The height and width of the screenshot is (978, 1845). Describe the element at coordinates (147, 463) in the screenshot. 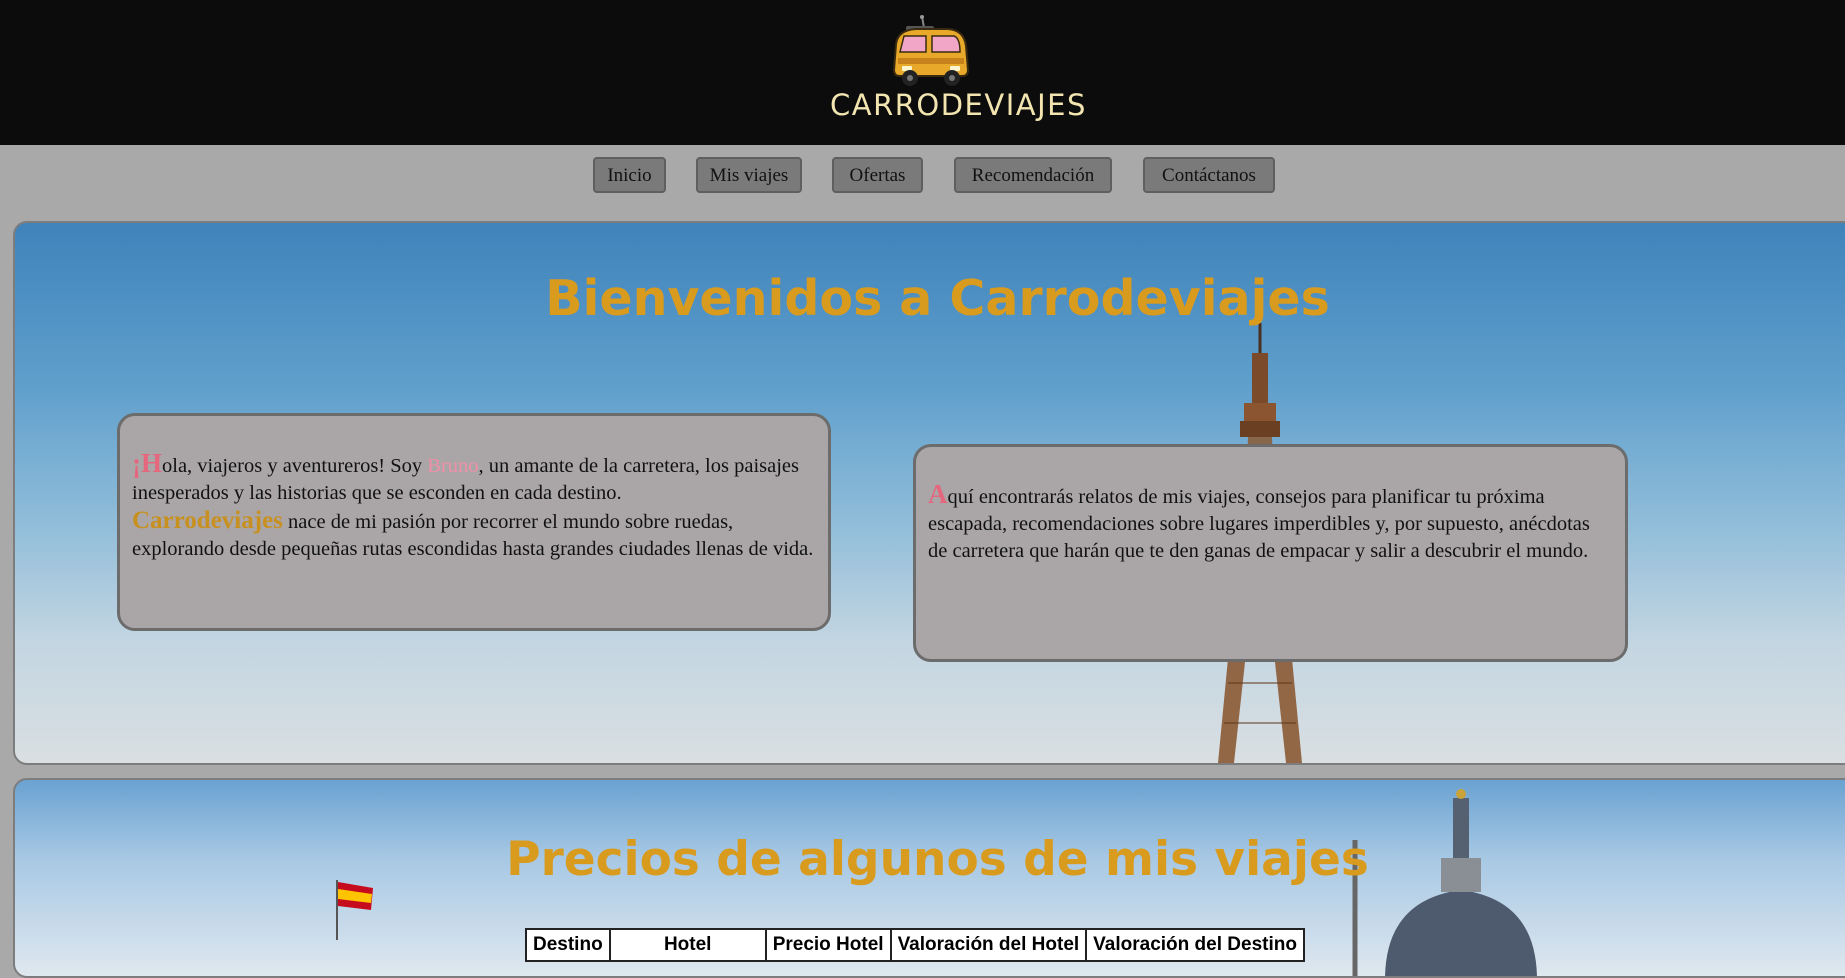

I see `intro-drop-cap: ¡H` at that location.